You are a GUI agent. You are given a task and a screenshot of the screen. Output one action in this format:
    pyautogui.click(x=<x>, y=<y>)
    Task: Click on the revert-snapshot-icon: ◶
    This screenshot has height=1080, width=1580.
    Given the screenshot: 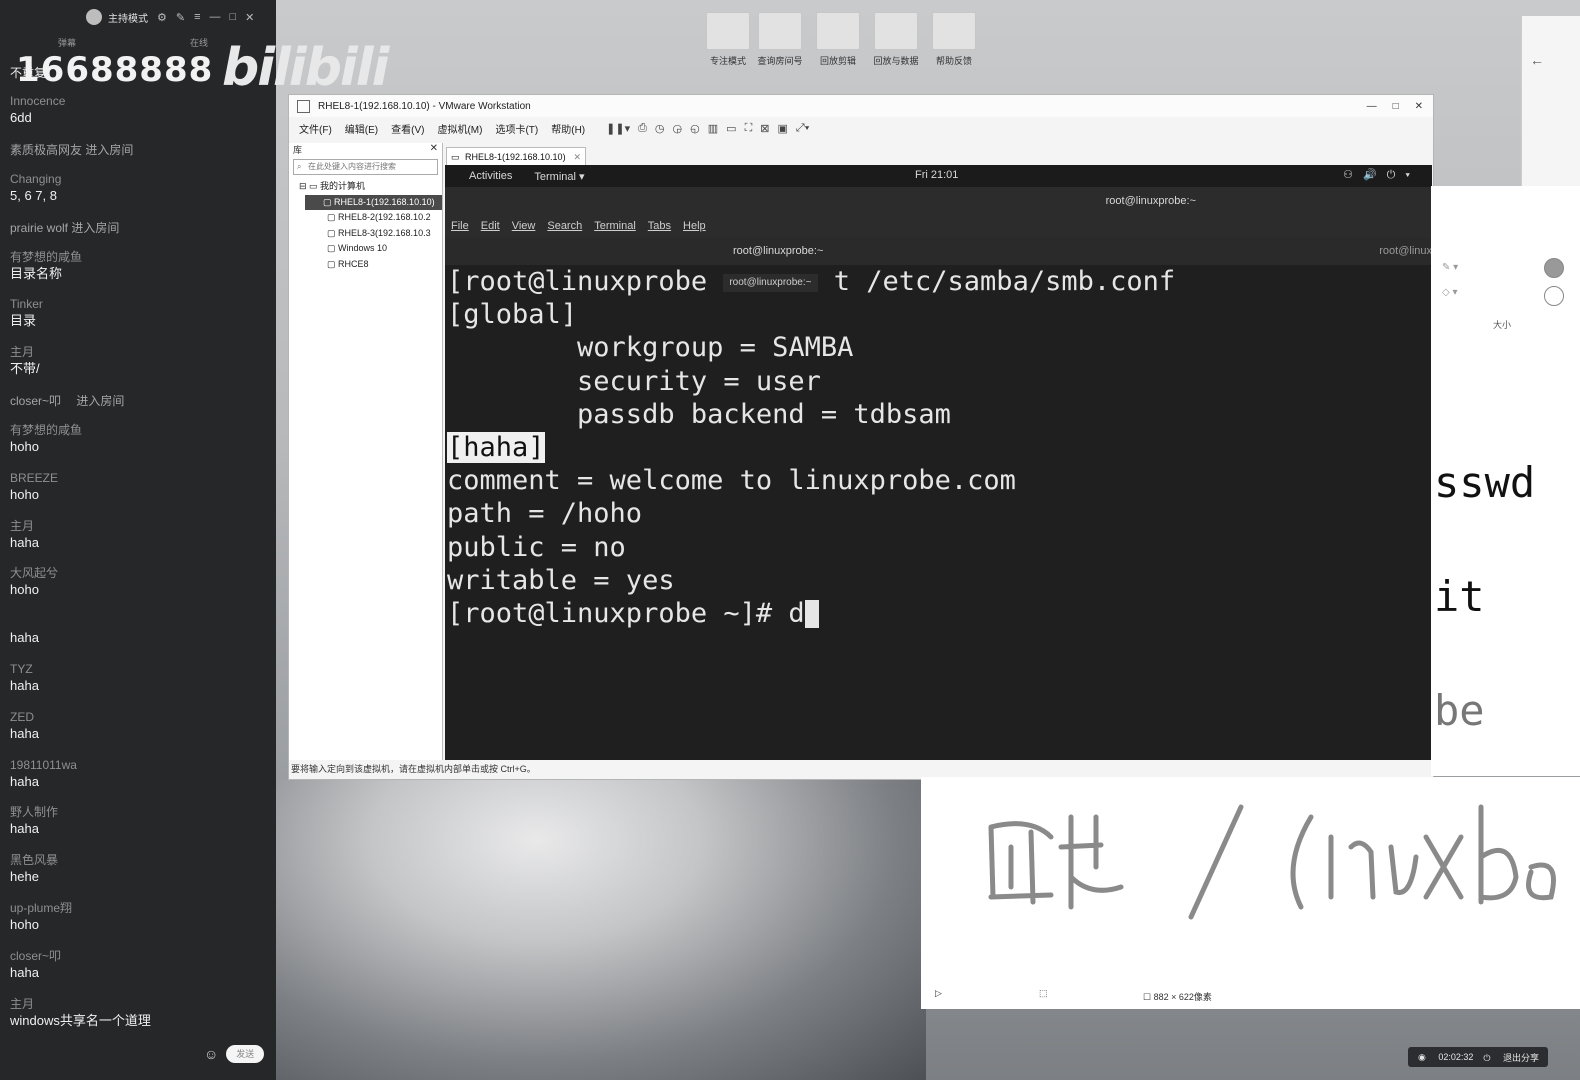 What is the action you would take?
    pyautogui.click(x=678, y=128)
    